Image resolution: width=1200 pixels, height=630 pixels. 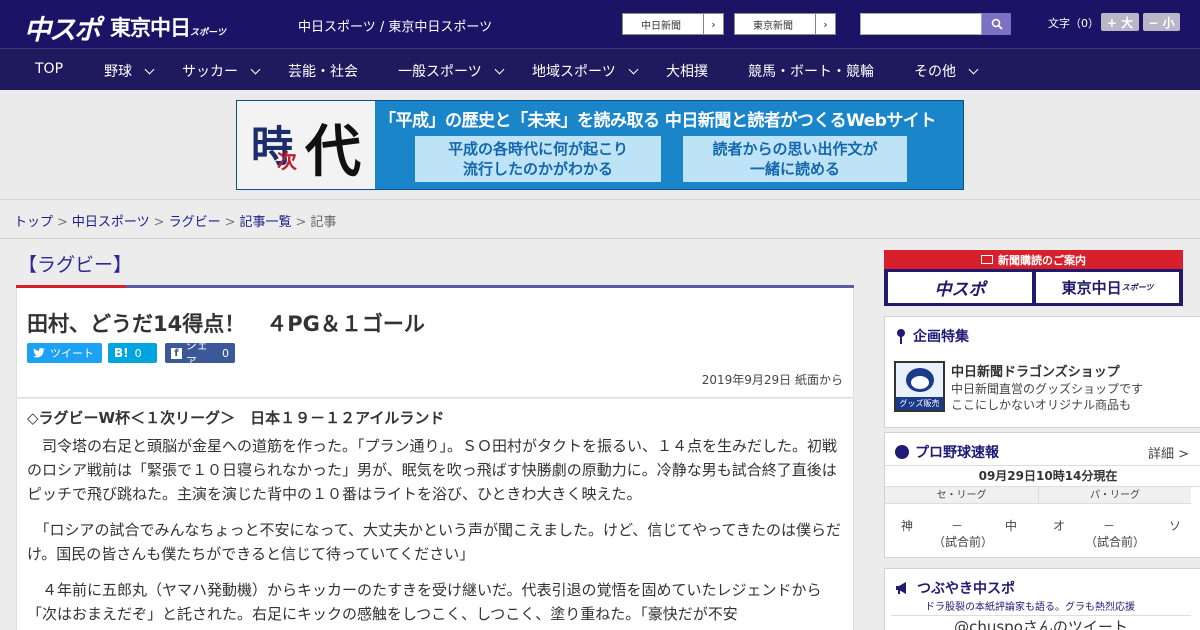 What do you see at coordinates (1030, 607) in the screenshot?
I see `tweet-subtitle: ドラ股裂の本紙評論家も語る。グラも熱烈応援` at bounding box center [1030, 607].